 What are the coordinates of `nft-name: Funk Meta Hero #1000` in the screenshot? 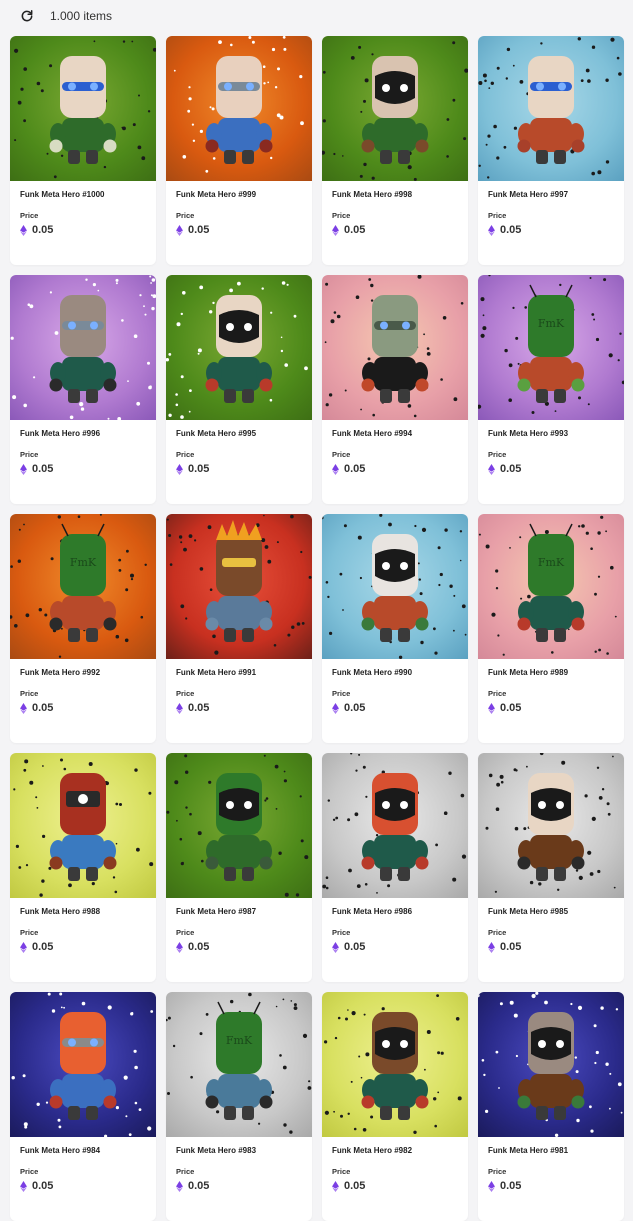 It's located at (83, 194).